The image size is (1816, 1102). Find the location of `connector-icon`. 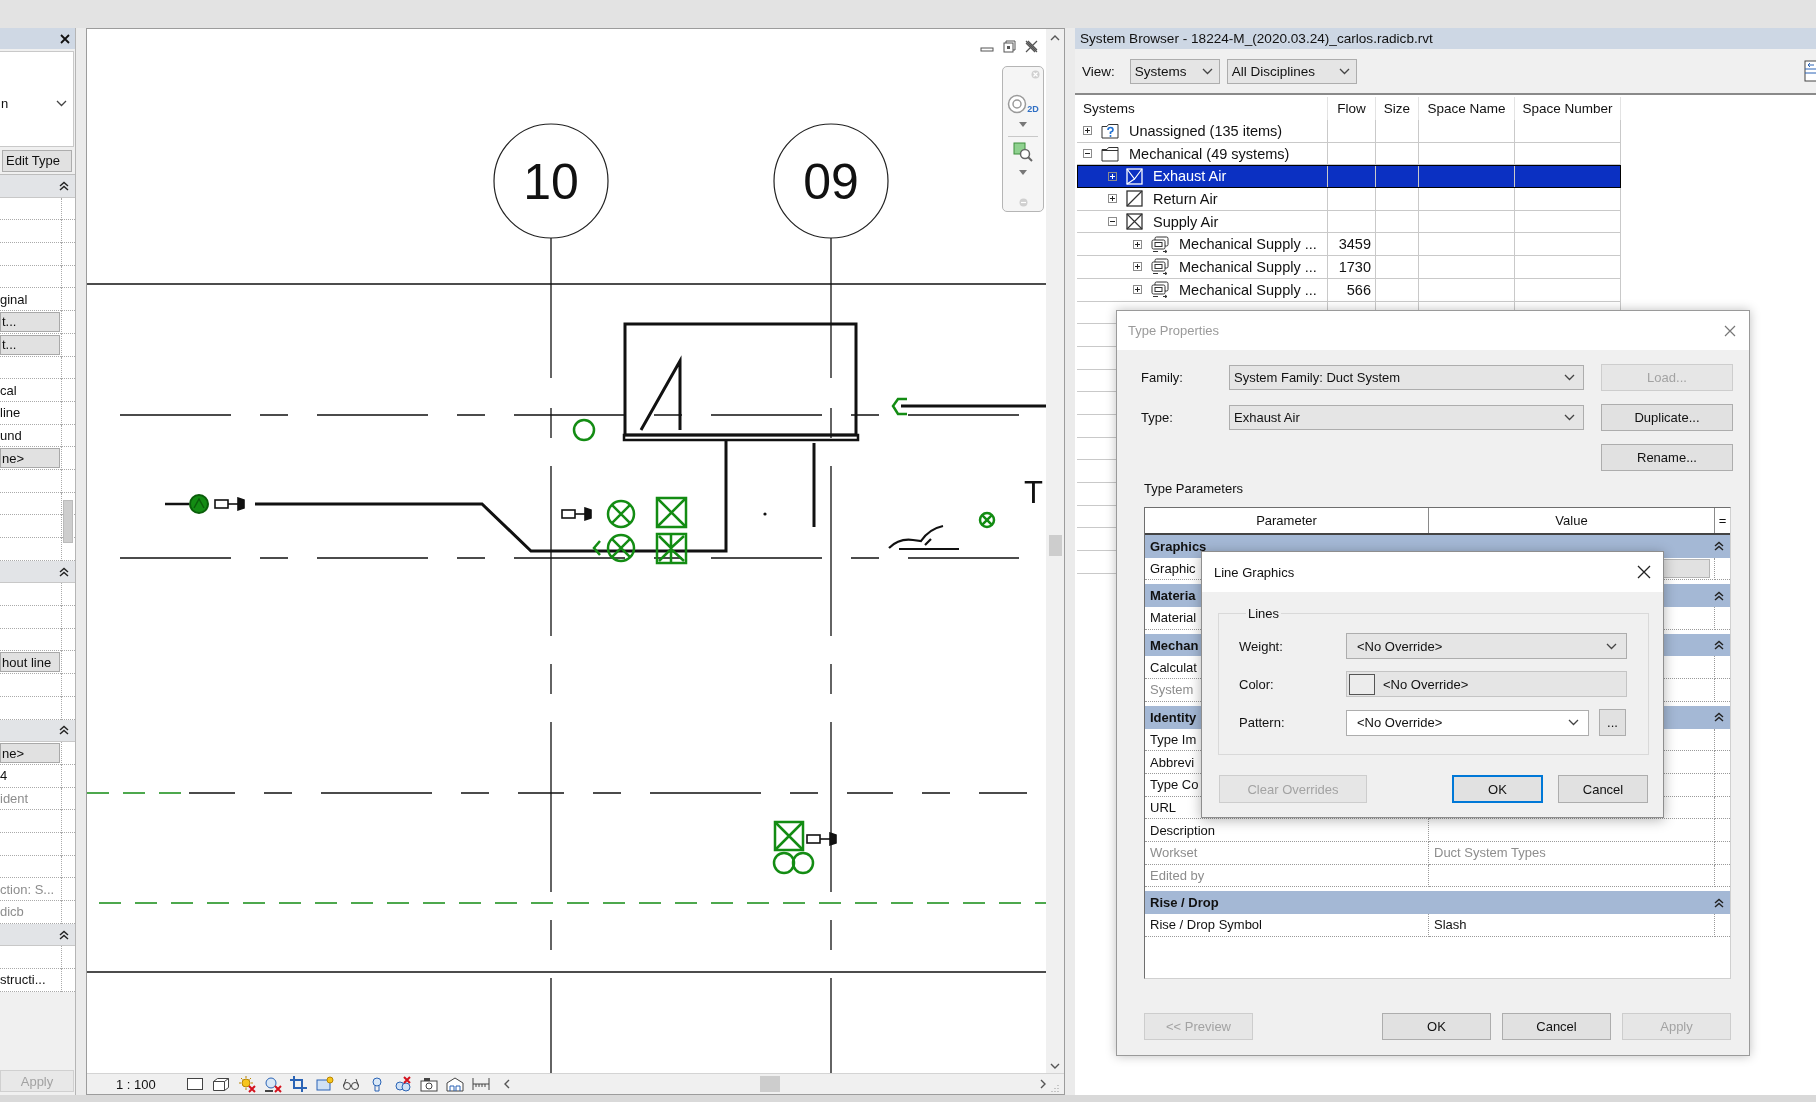

connector-icon is located at coordinates (899, 406).